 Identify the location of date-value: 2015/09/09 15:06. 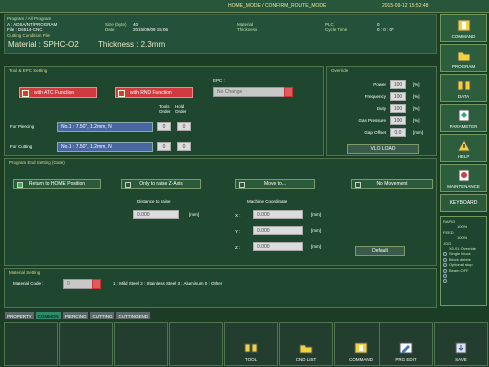
(151, 29).